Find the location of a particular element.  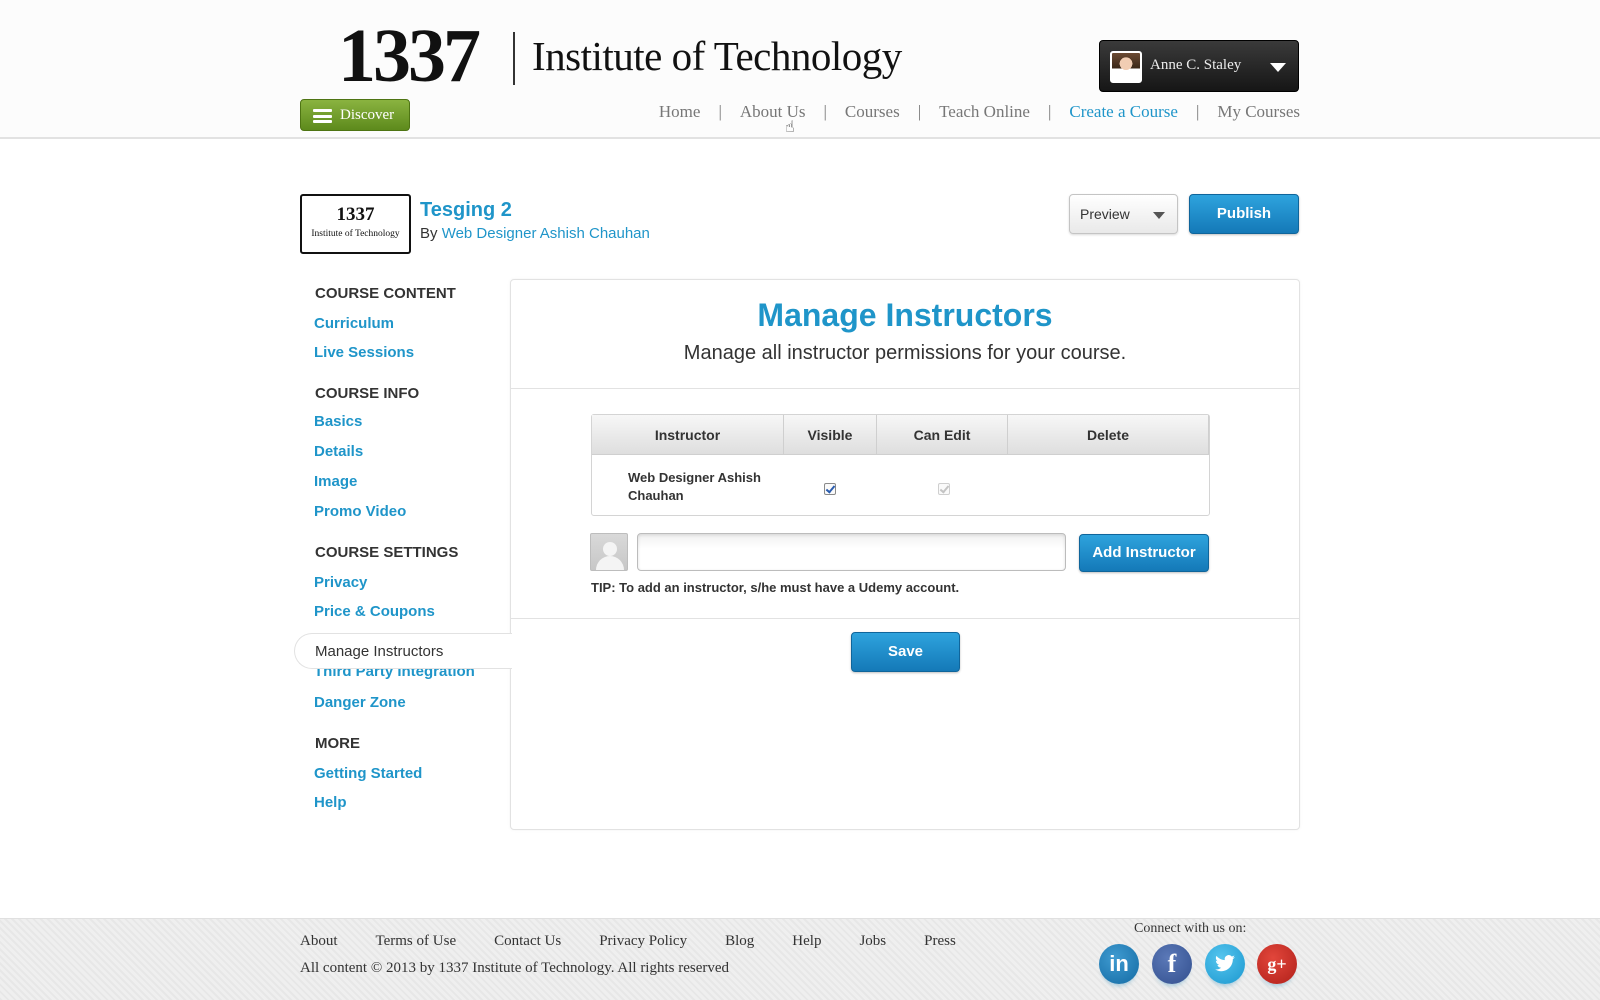

nav-home: Home is located at coordinates (680, 112).